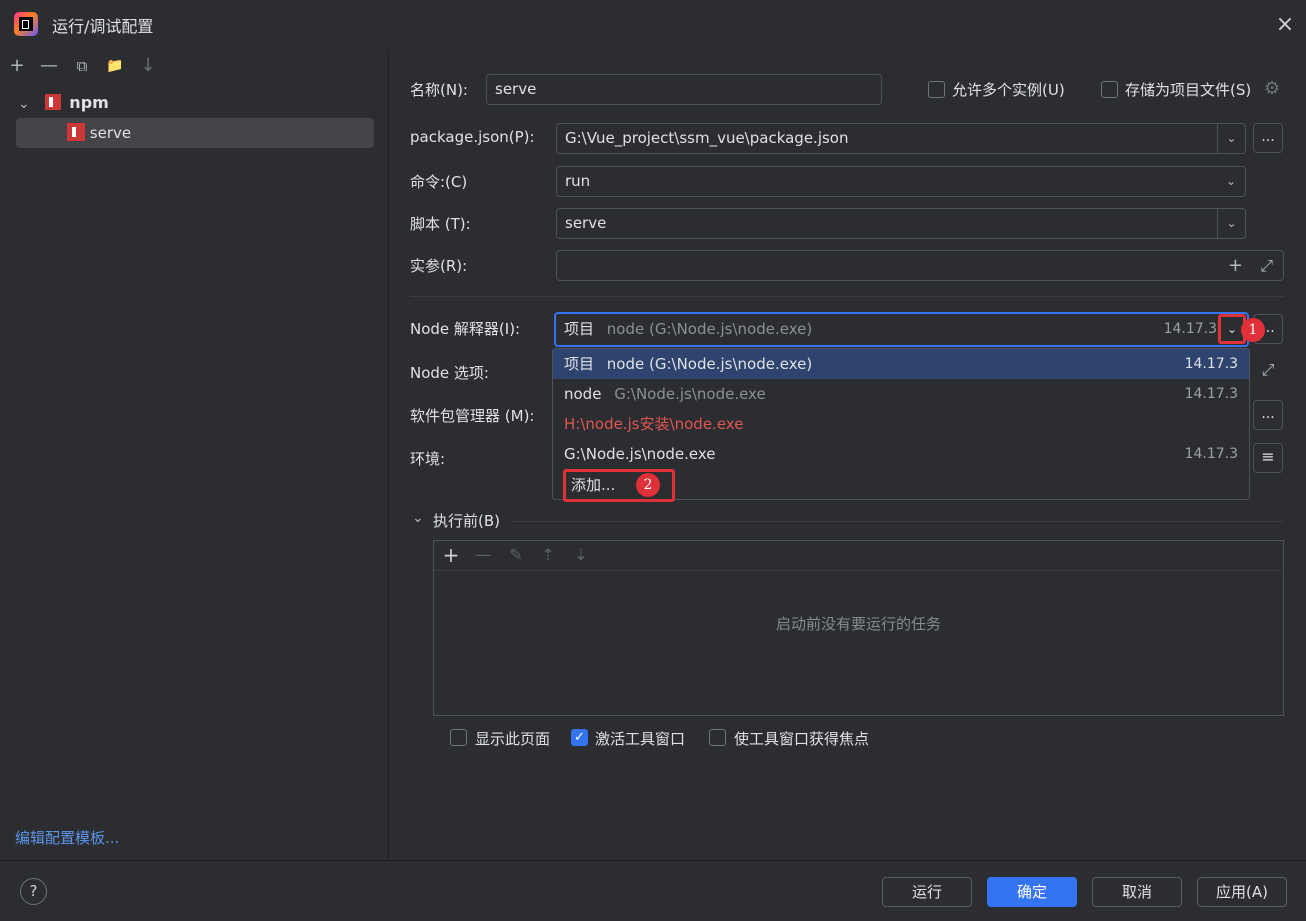  I want to click on node-interpreter-label: Node 解释器(I):, so click(465, 329).